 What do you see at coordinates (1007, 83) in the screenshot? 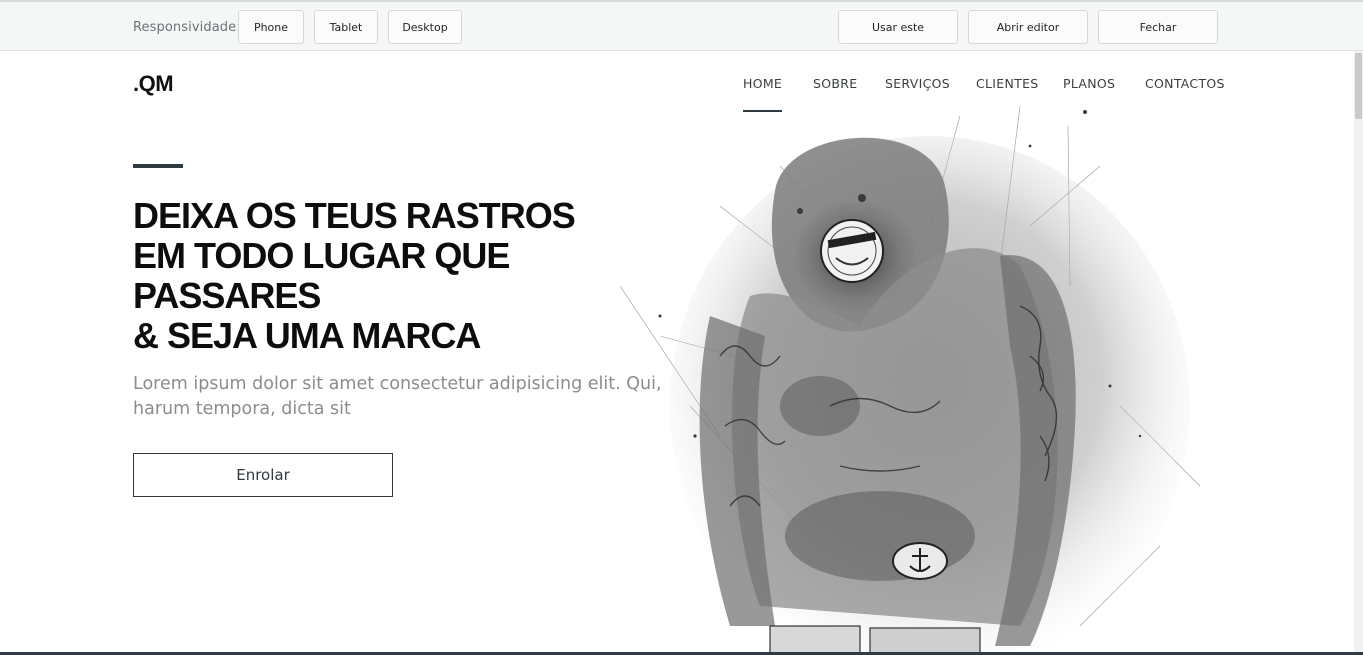
I see `nav-clientes: CLIENTES` at bounding box center [1007, 83].